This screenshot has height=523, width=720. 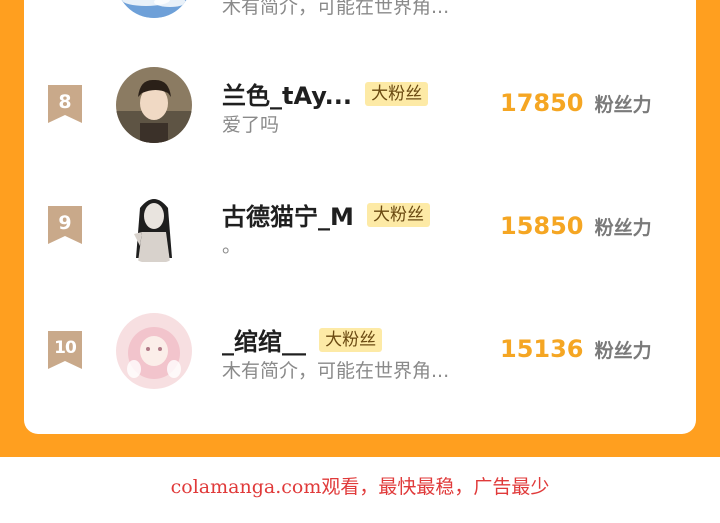 I want to click on user-name-line: 兰色_tAy... 大粉丝, so click(x=325, y=93).